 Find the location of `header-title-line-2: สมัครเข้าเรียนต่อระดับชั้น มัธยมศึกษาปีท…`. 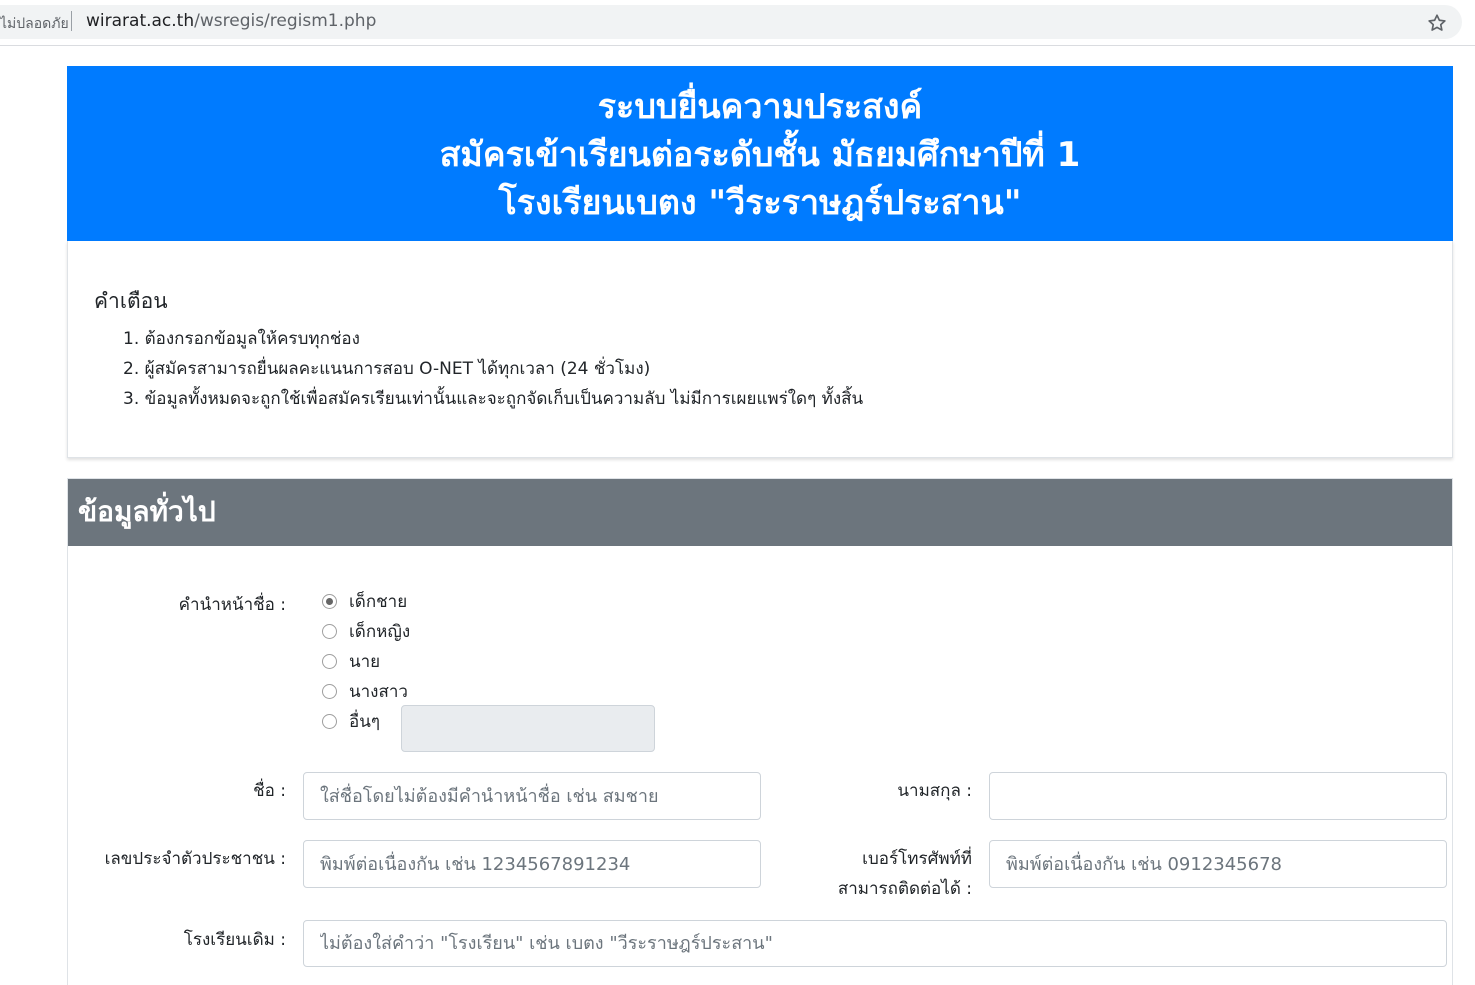

header-title-line-2: สมัครเข้าเรียนต่อระดับชั้น มัธยมศึกษาปีท… is located at coordinates (760, 155).